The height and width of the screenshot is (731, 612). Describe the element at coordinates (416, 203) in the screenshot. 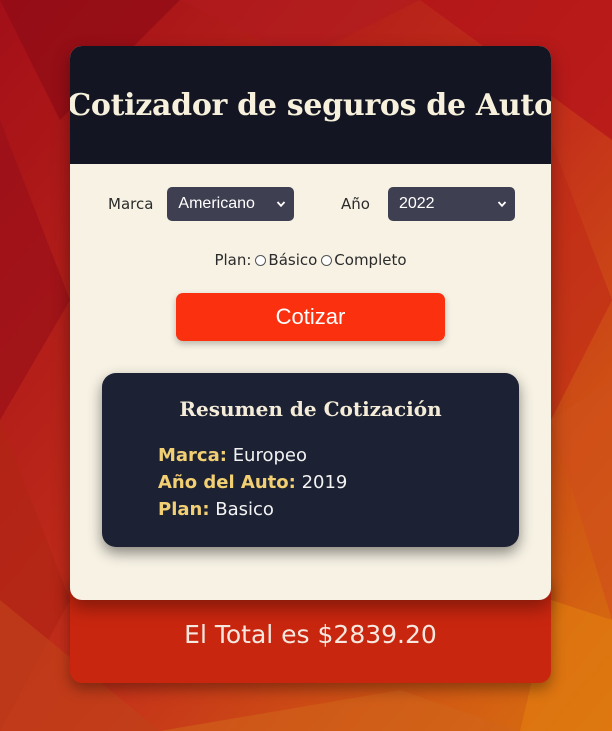

I see `anio-select-value: 2022` at that location.